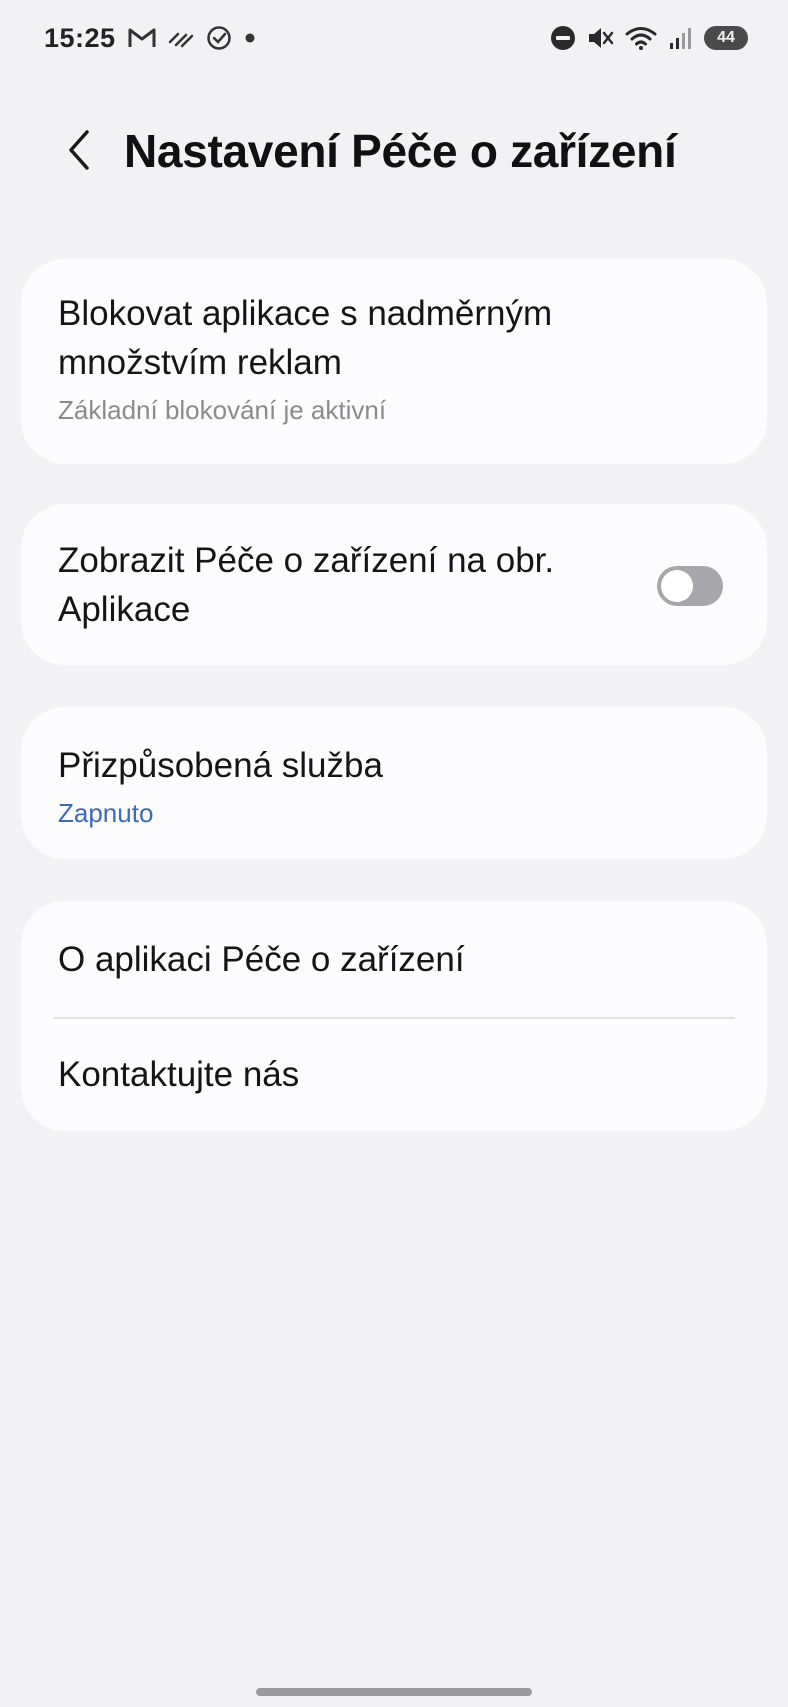 The width and height of the screenshot is (788, 1707). What do you see at coordinates (681, 38) in the screenshot?
I see `signal-icon` at bounding box center [681, 38].